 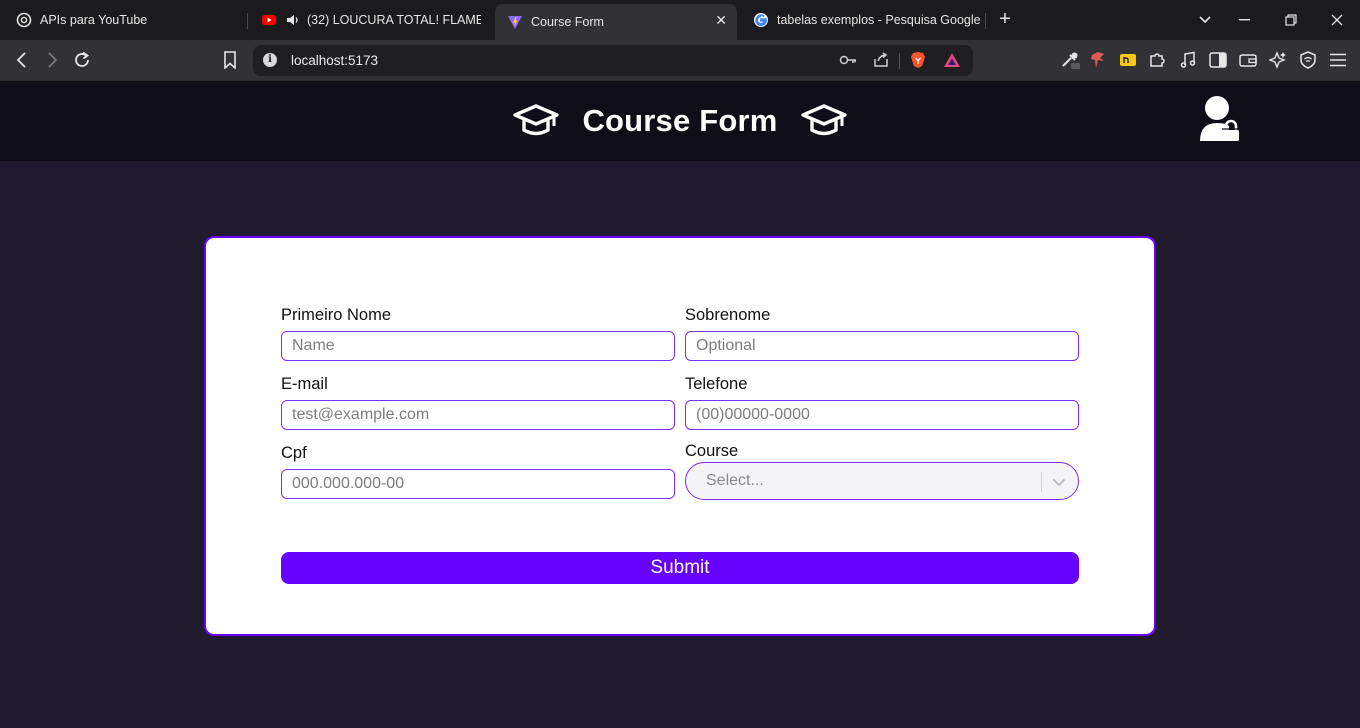 I want to click on extensions-puzzle-icon, so click(x=1157, y=60).